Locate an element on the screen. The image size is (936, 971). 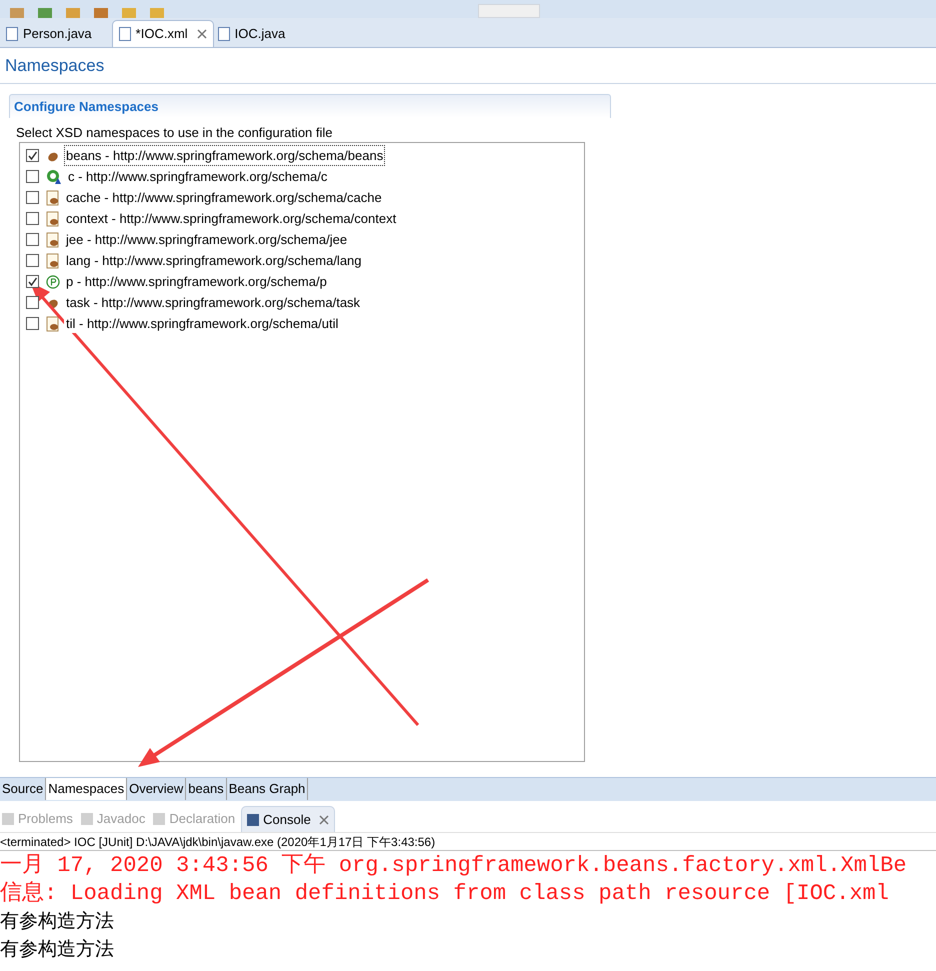
console-line: 一月 17, 2020 3:43:56 下午 org.springframework.beans.factory.xml.XmlBe is located at coordinates (454, 866).